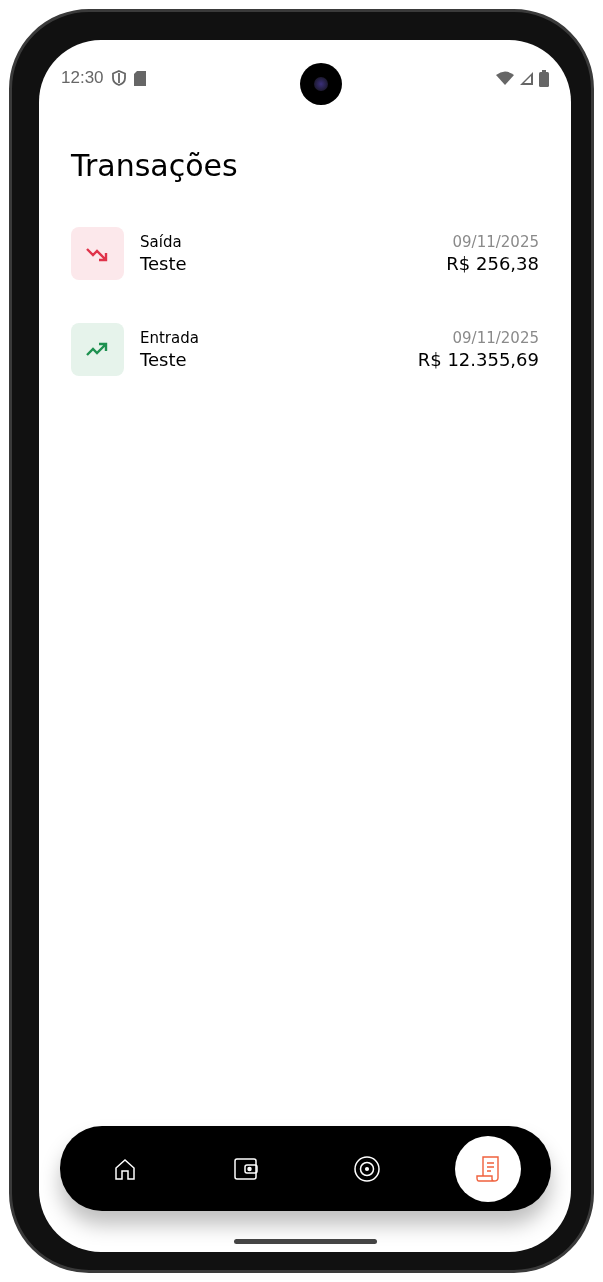 This screenshot has height=1282, width=603. Describe the element at coordinates (246, 1168) in the screenshot. I see `wallet-icon` at that location.